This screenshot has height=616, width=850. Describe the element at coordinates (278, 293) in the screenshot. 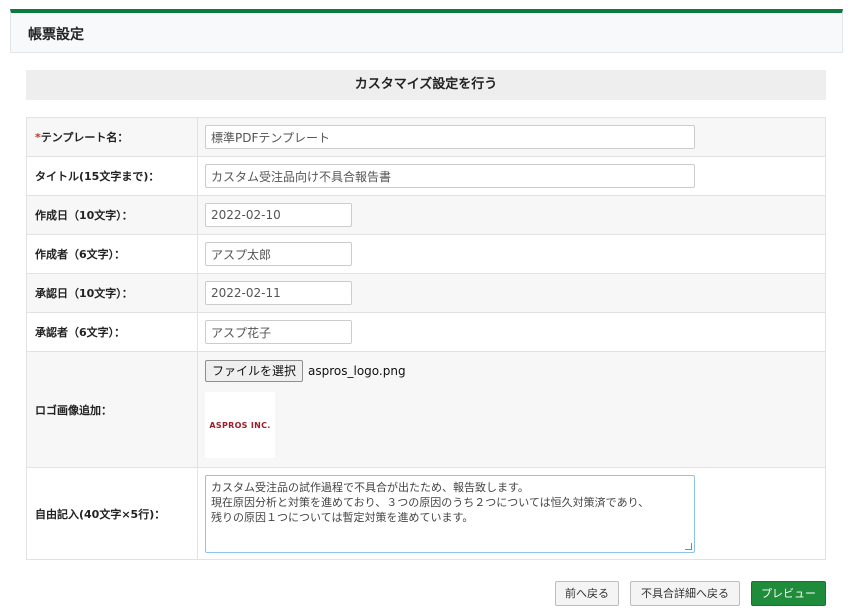

I see `approved-date-input` at that location.